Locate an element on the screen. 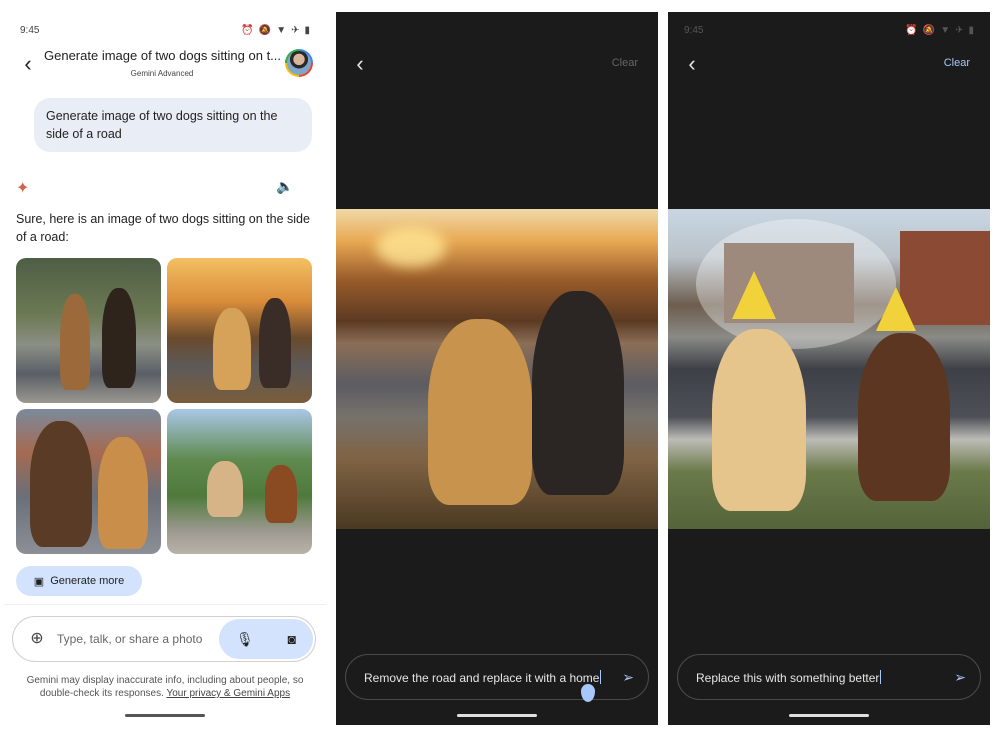 Image resolution: width=1000 pixels, height=737 pixels. chat-input-bar: ⊕ Type, talk, or share a photo 🎙 ◙ is located at coordinates (164, 639).